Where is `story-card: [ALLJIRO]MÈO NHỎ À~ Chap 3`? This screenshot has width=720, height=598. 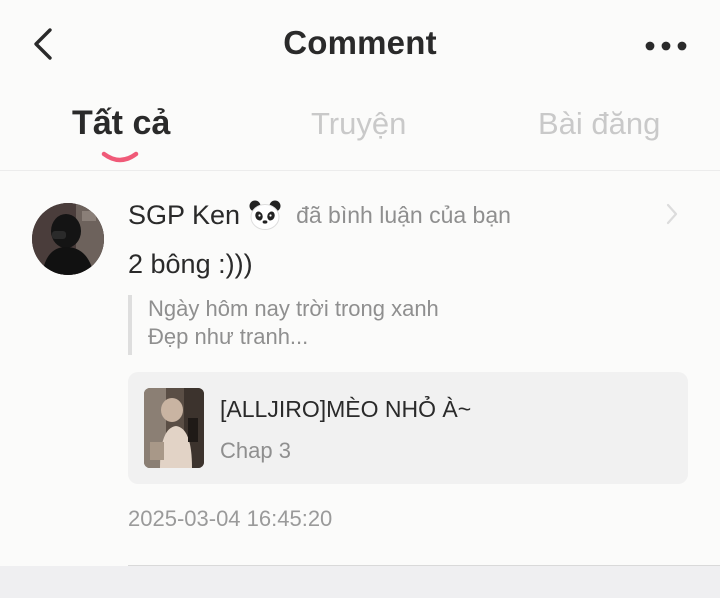
story-card: [ALLJIRO]MÈO NHỎ À~ Chap 3 is located at coordinates (408, 428).